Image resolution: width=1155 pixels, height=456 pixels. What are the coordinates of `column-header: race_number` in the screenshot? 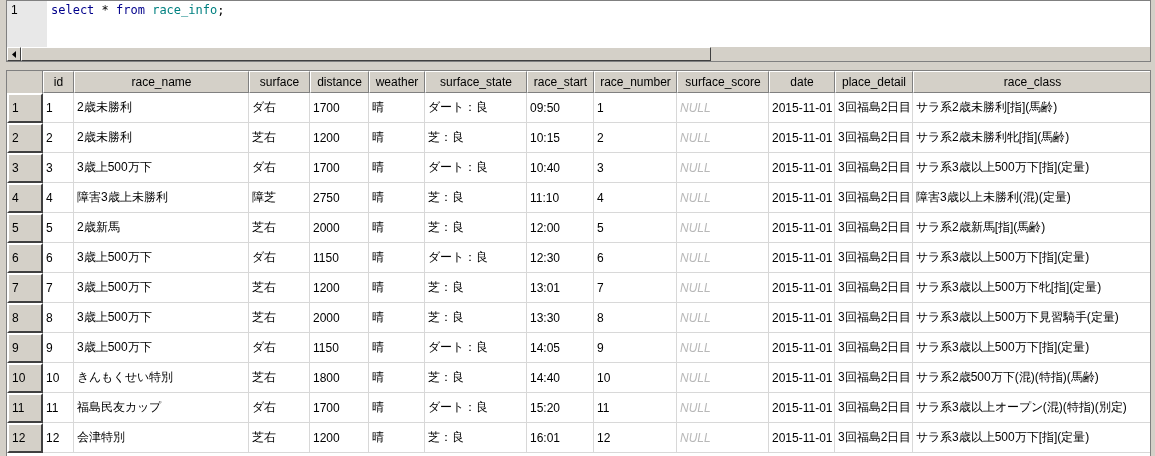 It's located at (635, 82).